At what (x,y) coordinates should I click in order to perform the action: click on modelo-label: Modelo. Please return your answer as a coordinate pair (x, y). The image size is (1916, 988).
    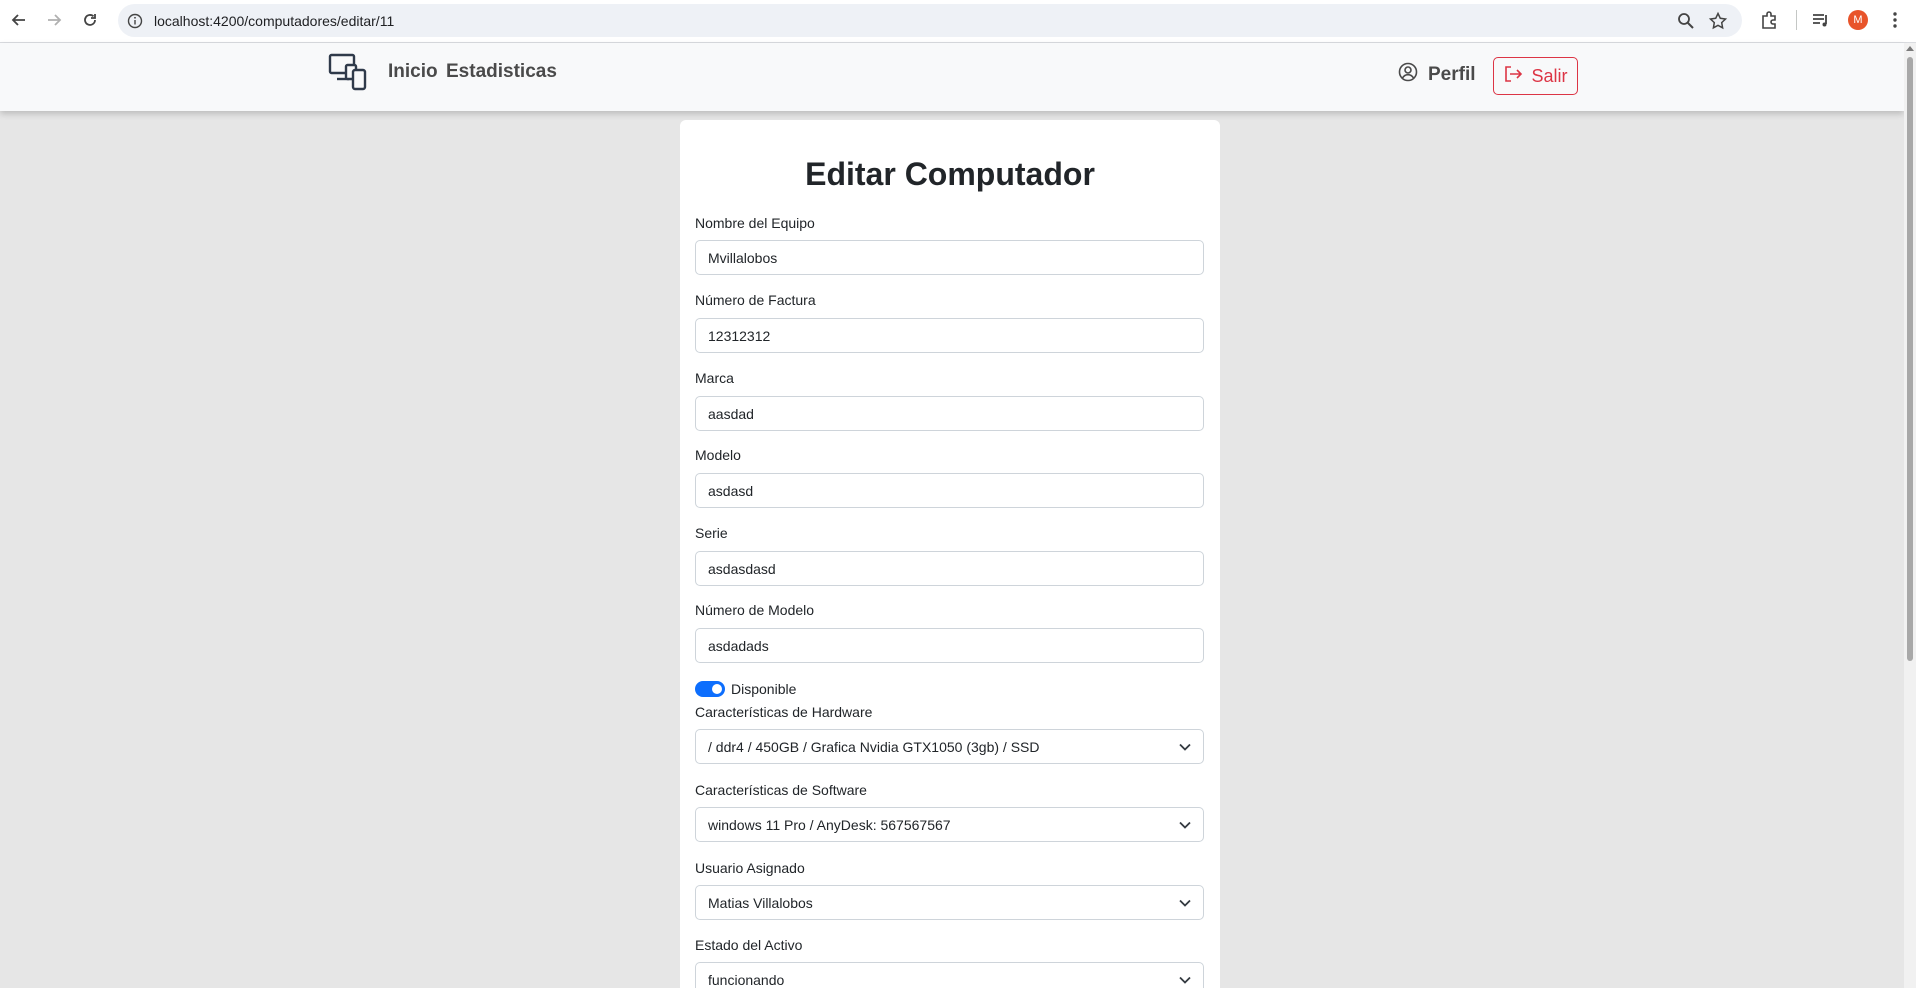
    Looking at the image, I should click on (718, 455).